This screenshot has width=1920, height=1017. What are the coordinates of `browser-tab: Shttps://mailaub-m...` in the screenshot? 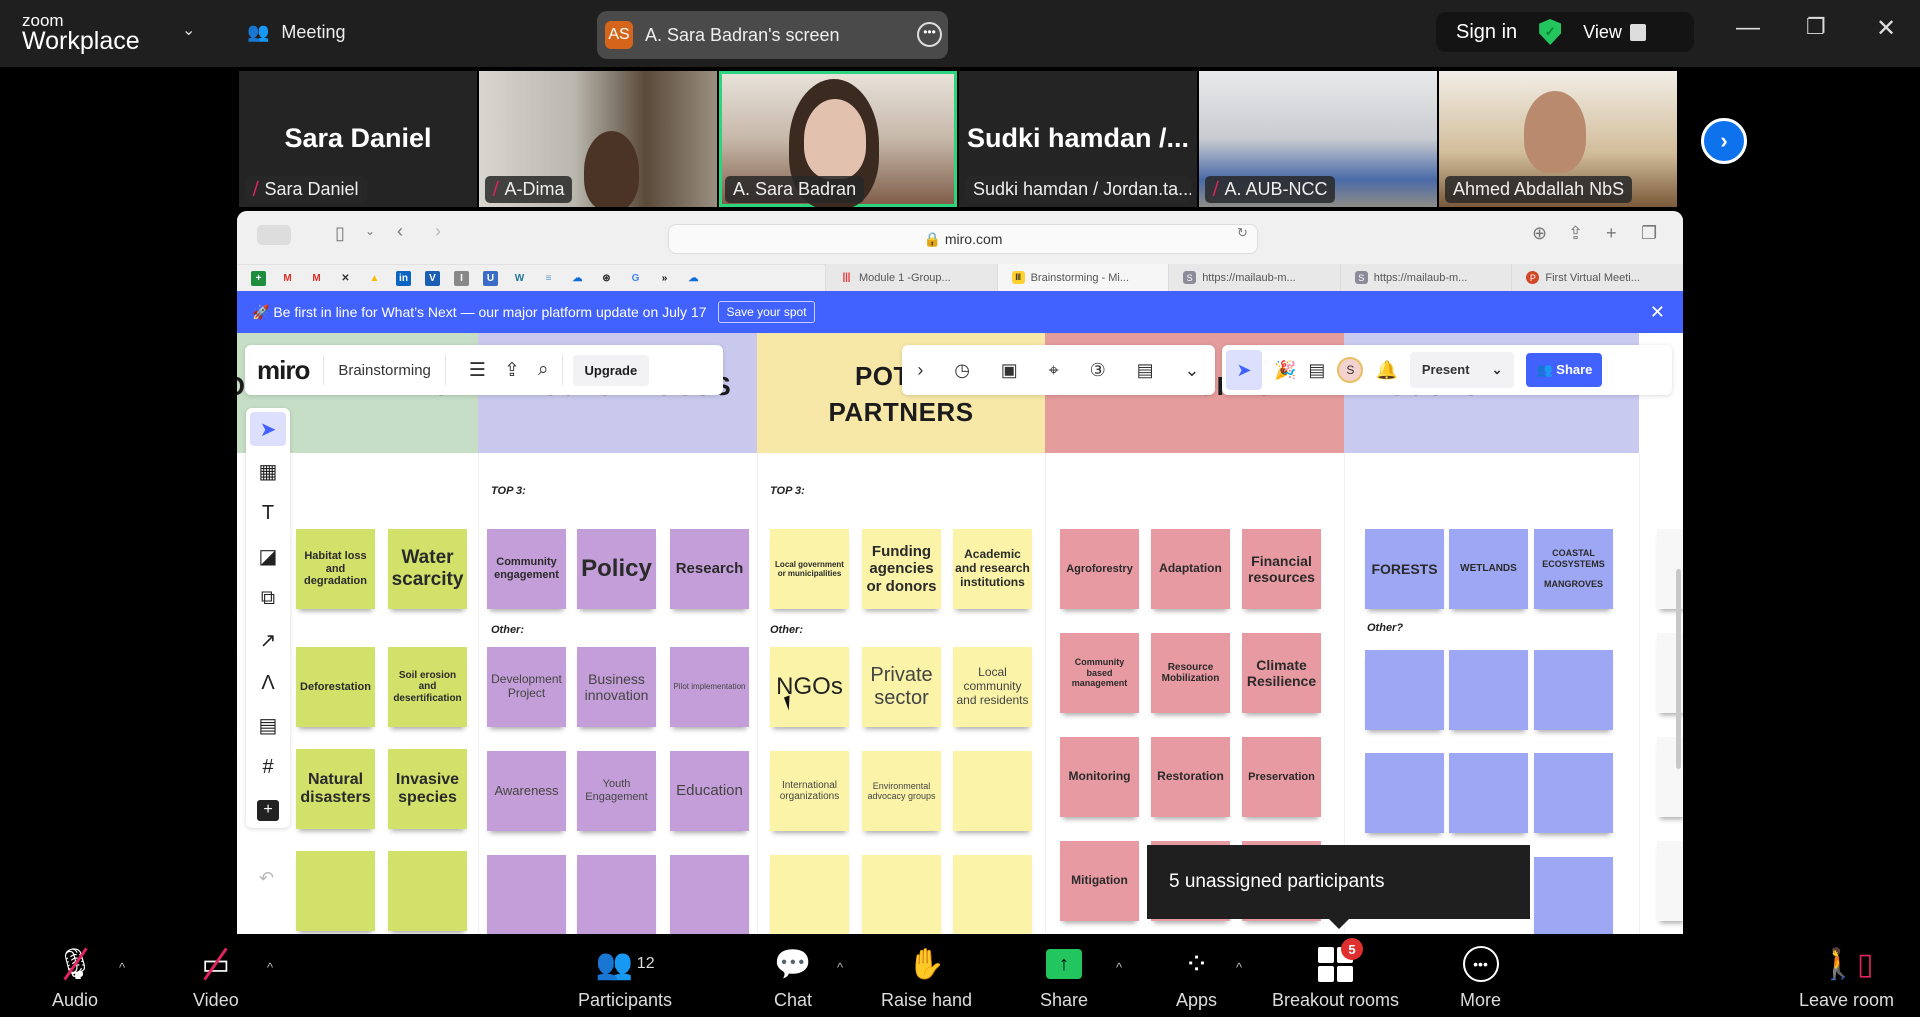 It's located at (1425, 277).